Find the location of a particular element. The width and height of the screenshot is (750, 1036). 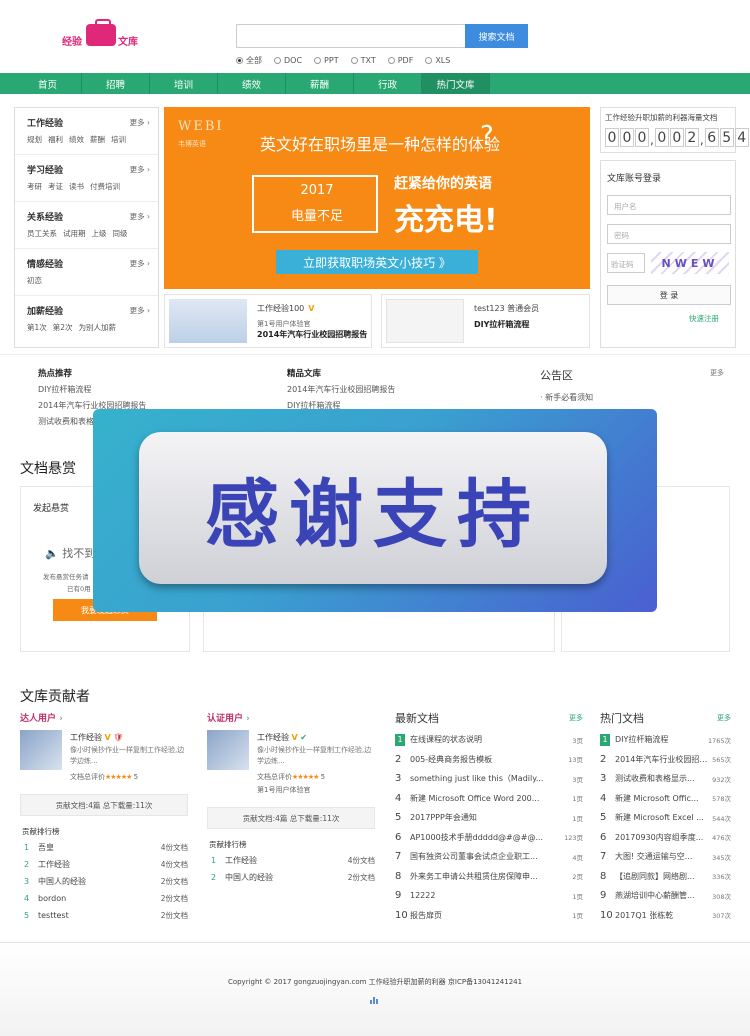

doc-row: 4 新建 Microsoft Offic... 578次 is located at coordinates (665, 799).